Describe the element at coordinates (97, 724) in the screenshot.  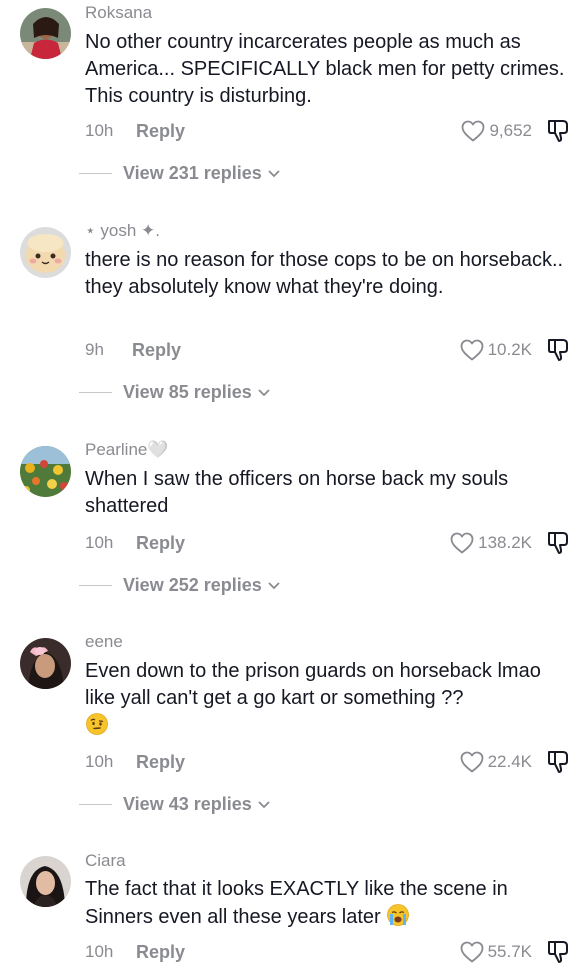
I see `face-with-raised-eyebrow-emoji` at that location.